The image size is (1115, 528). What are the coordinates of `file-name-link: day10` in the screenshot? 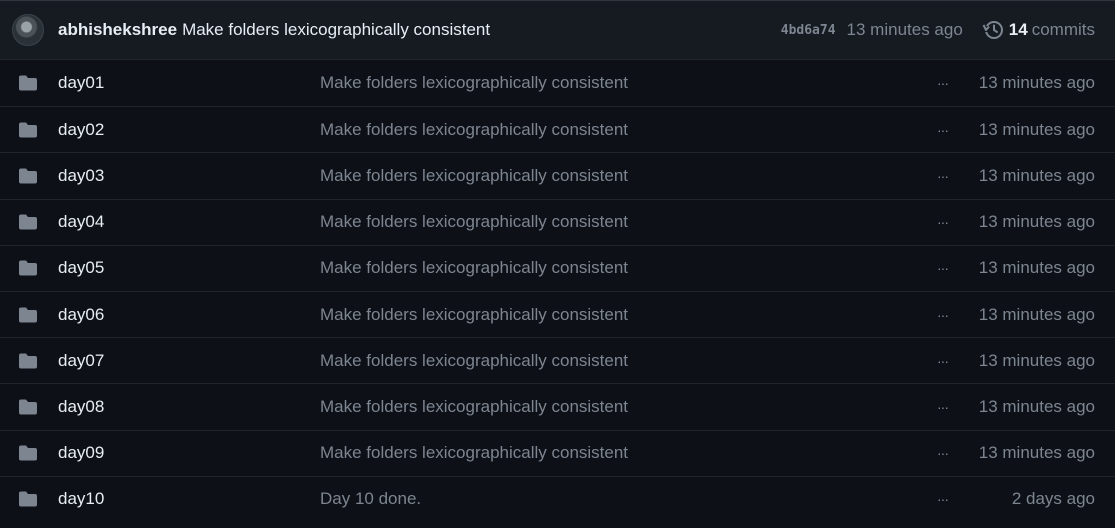 It's located at (81, 499).